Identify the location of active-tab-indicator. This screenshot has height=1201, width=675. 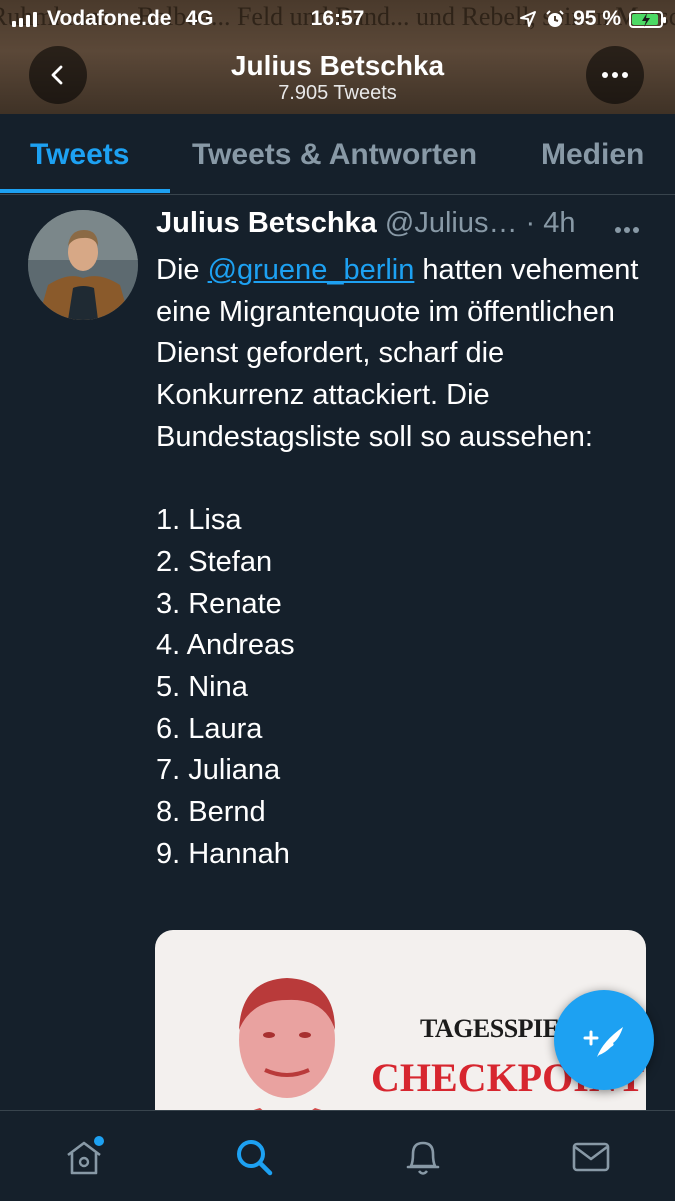
(85, 191).